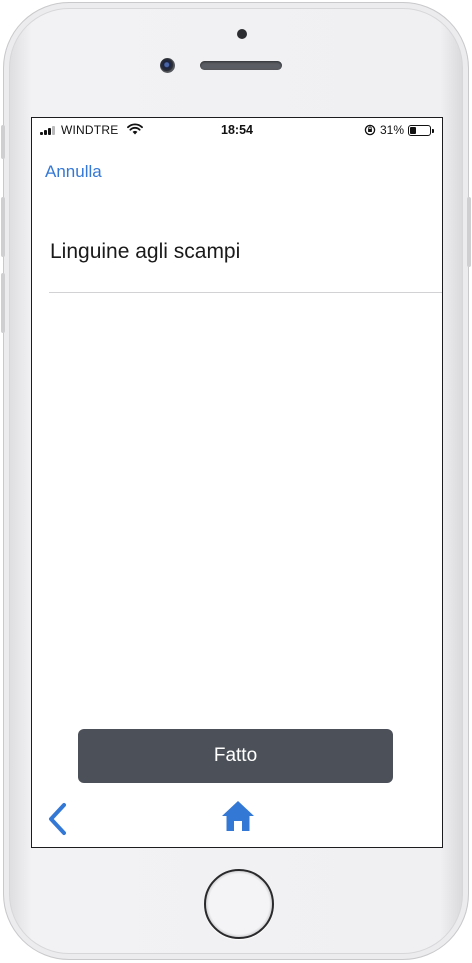  Describe the element at coordinates (246, 258) in the screenshot. I see `name-text-field: Linguine agli scampi` at that location.